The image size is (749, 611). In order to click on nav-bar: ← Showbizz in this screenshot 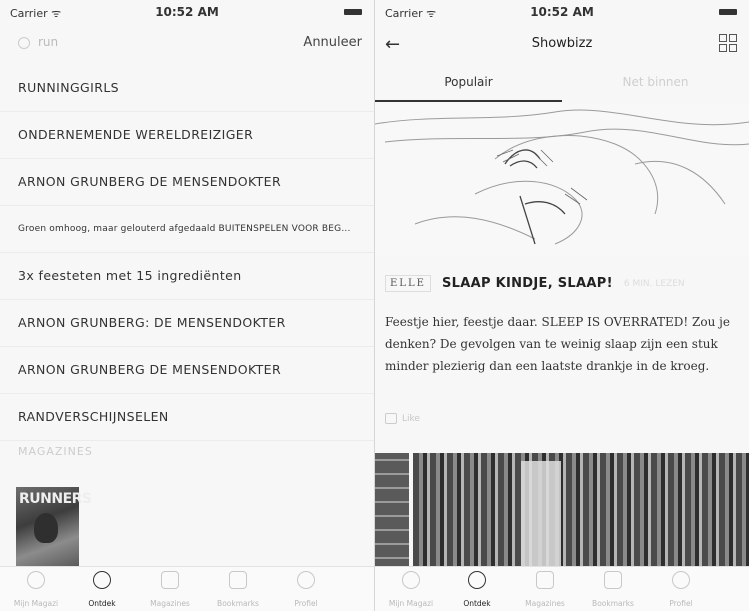, I will do `click(562, 45)`.